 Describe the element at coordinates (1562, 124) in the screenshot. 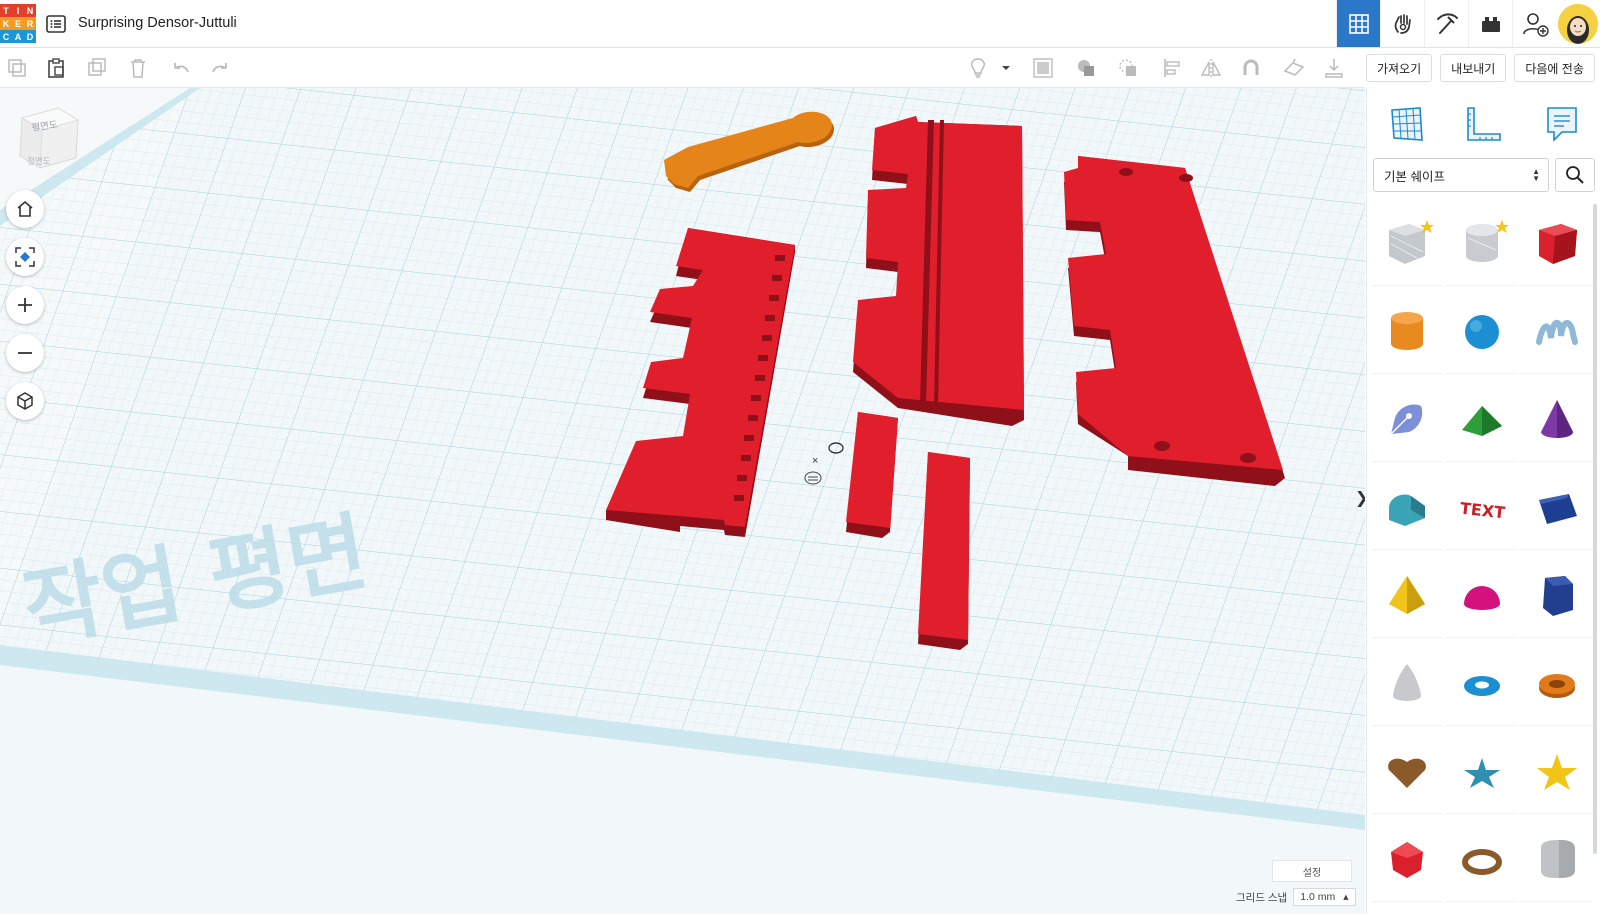

I see `notes-panel-icon` at that location.